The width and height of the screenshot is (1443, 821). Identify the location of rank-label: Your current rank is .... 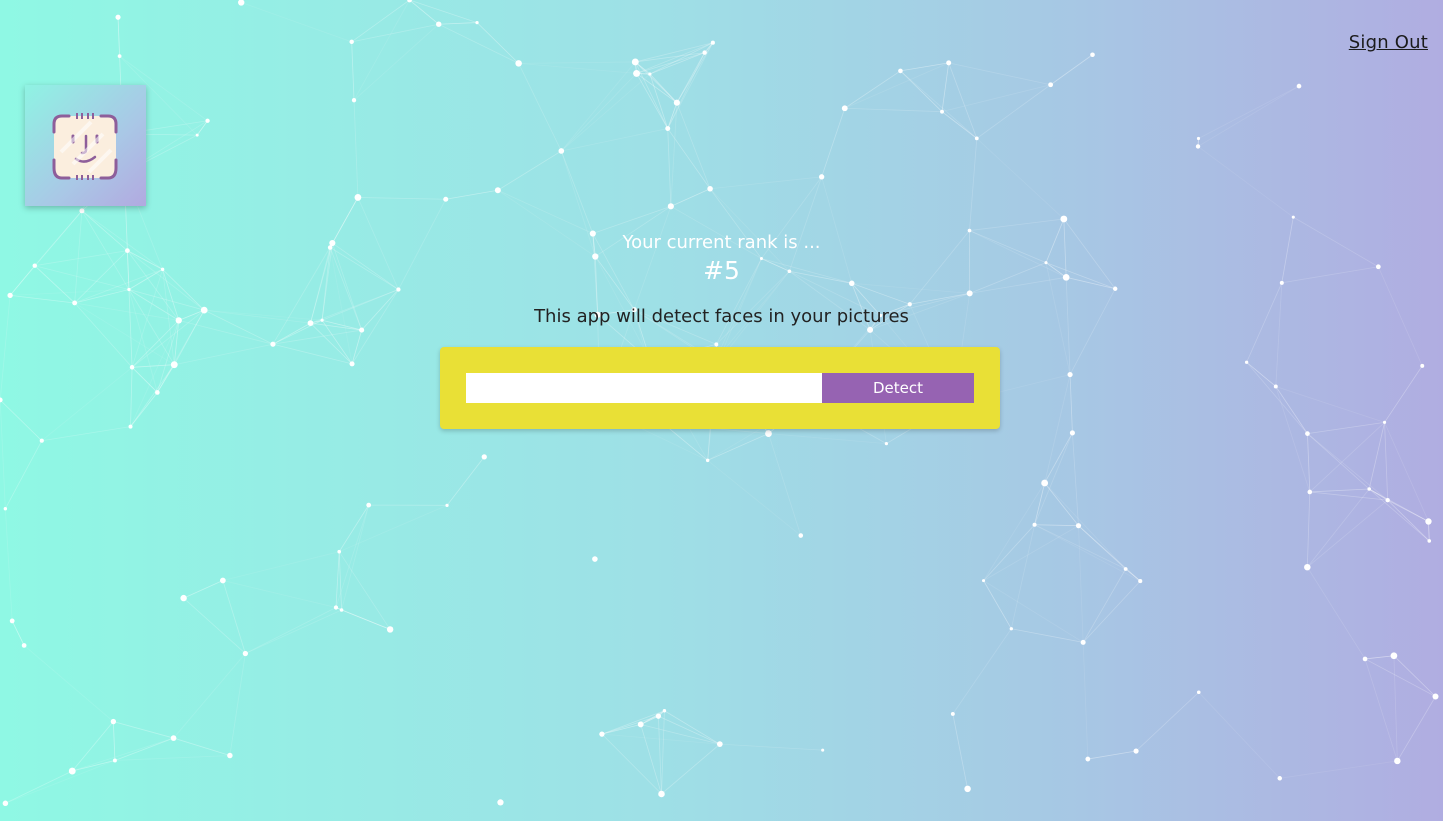
(721, 242).